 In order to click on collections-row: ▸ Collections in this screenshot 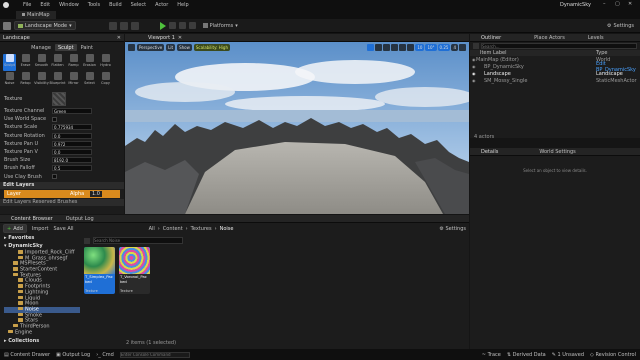, I will do `click(21, 341)`.